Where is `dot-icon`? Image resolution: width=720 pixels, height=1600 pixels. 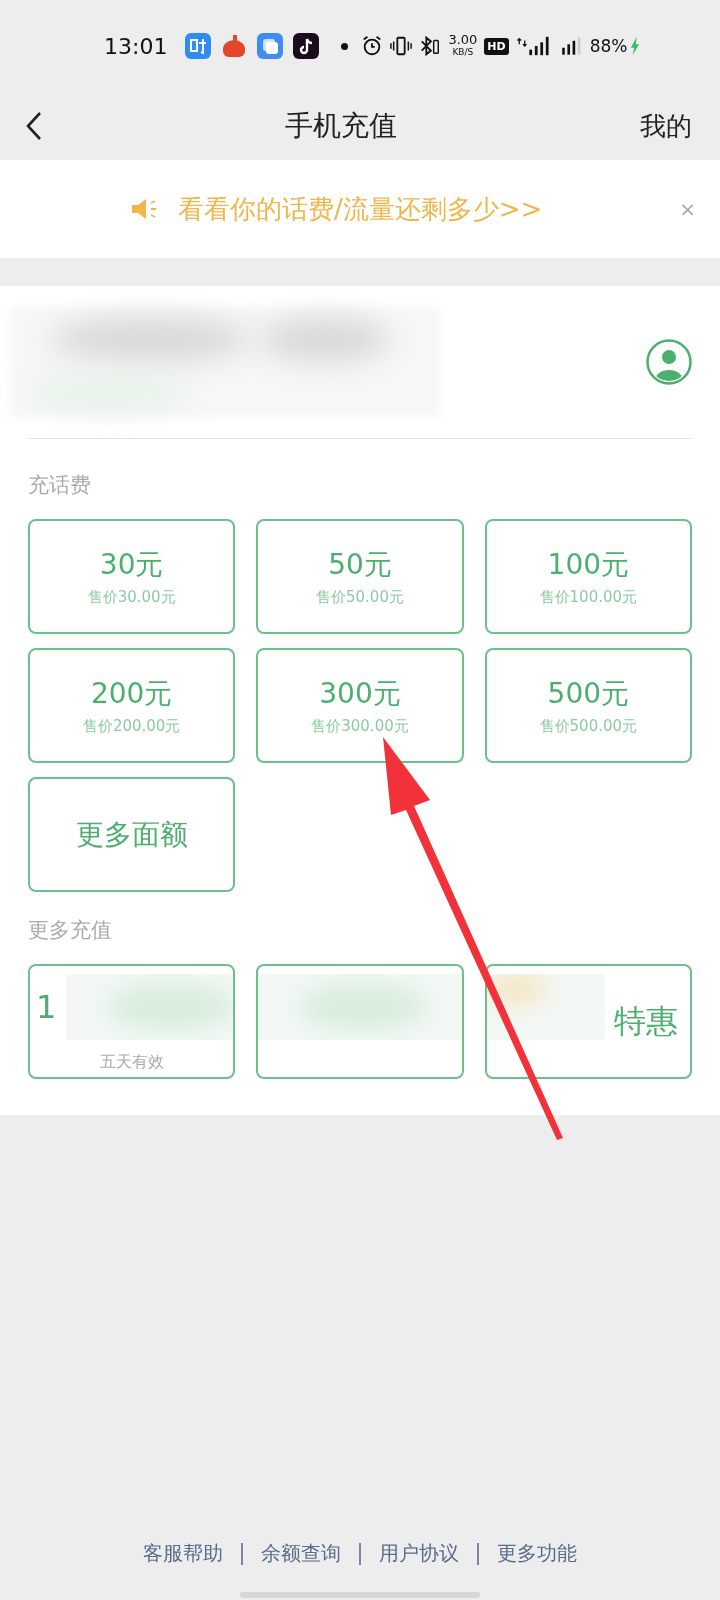
dot-icon is located at coordinates (345, 46).